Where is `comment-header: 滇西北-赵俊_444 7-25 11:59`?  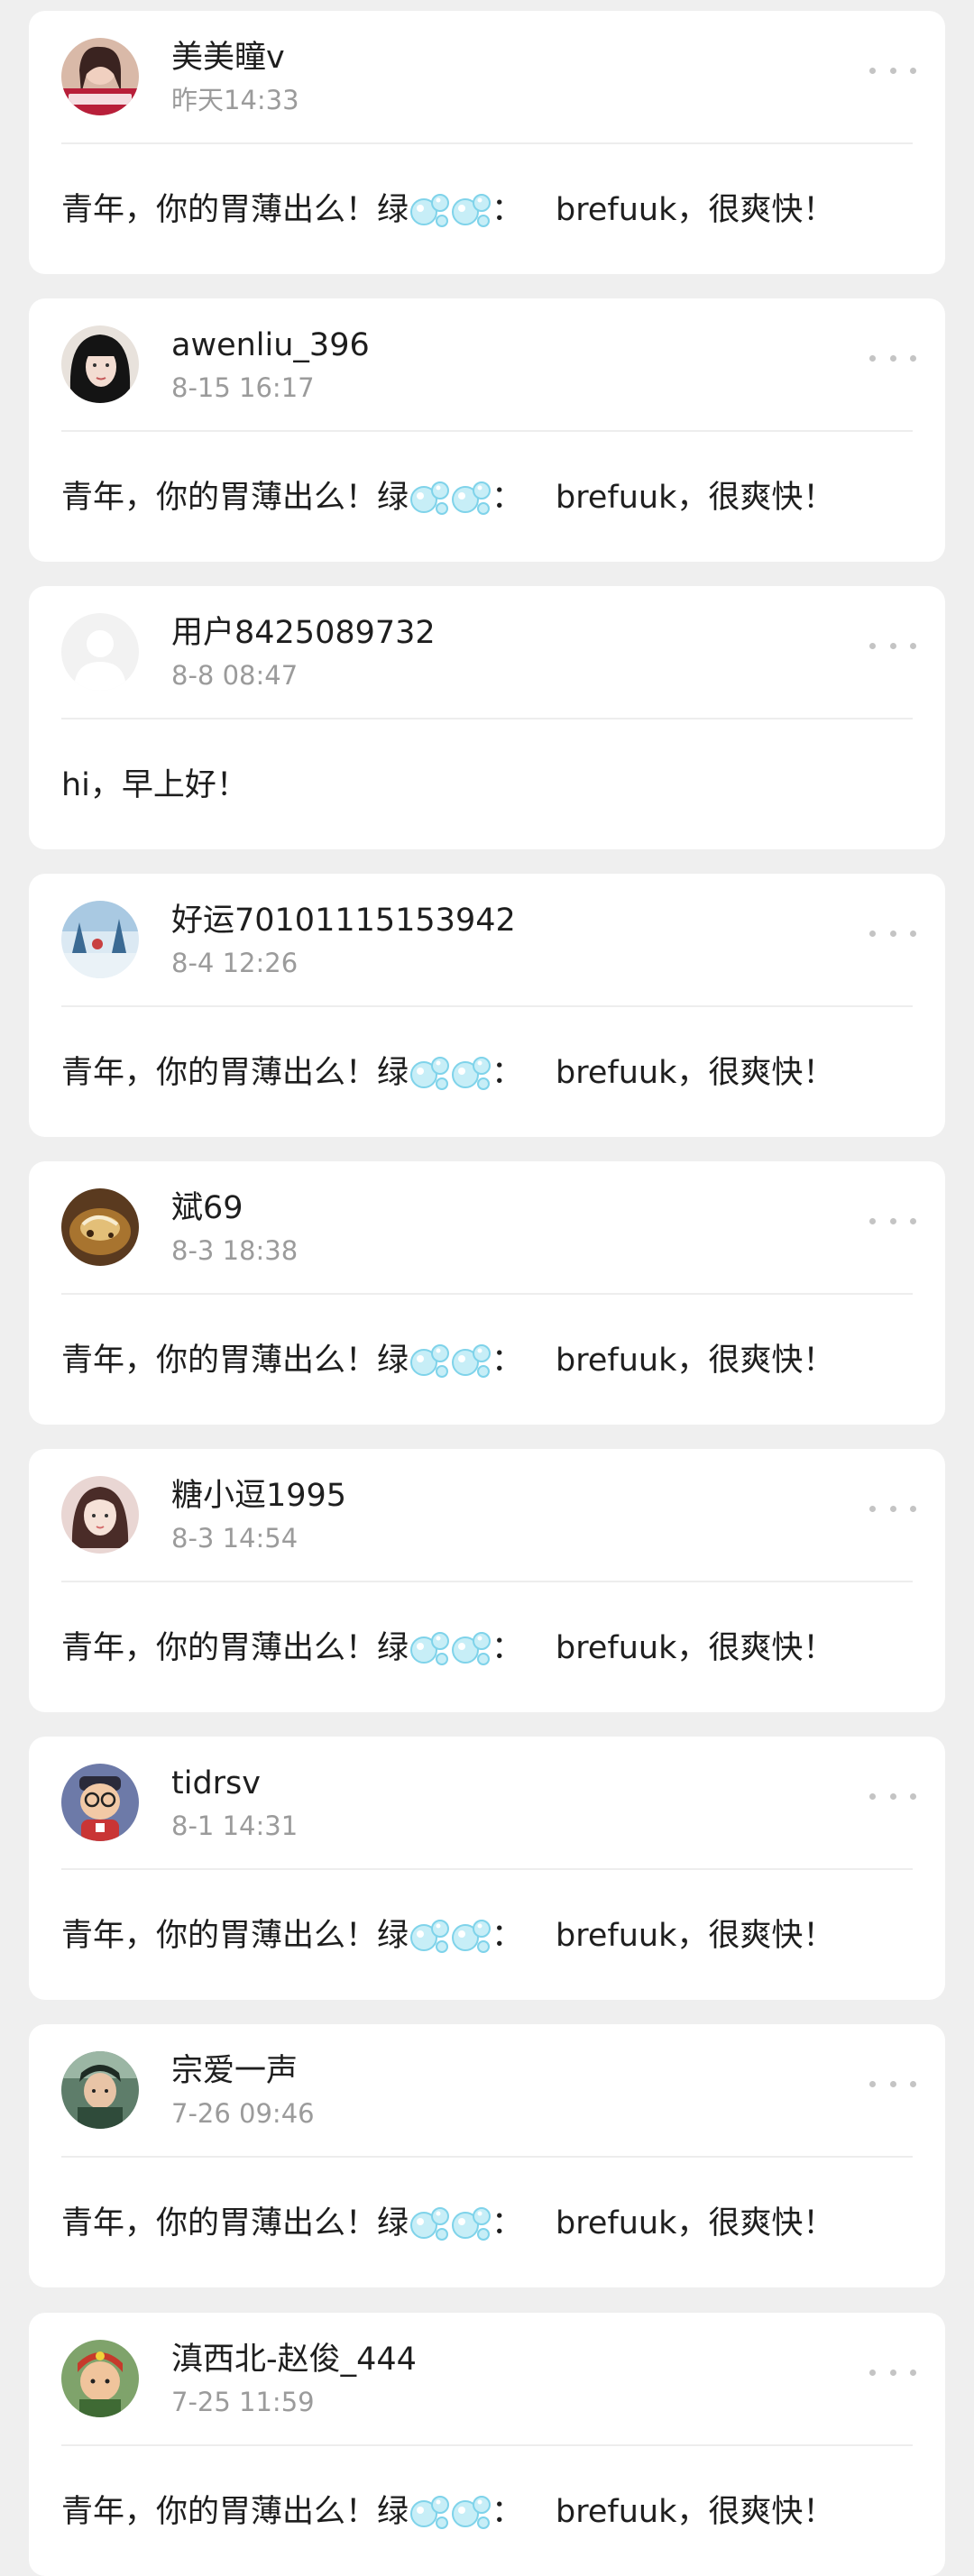 comment-header: 滇西北-赵俊_444 7-25 11:59 is located at coordinates (489, 2385).